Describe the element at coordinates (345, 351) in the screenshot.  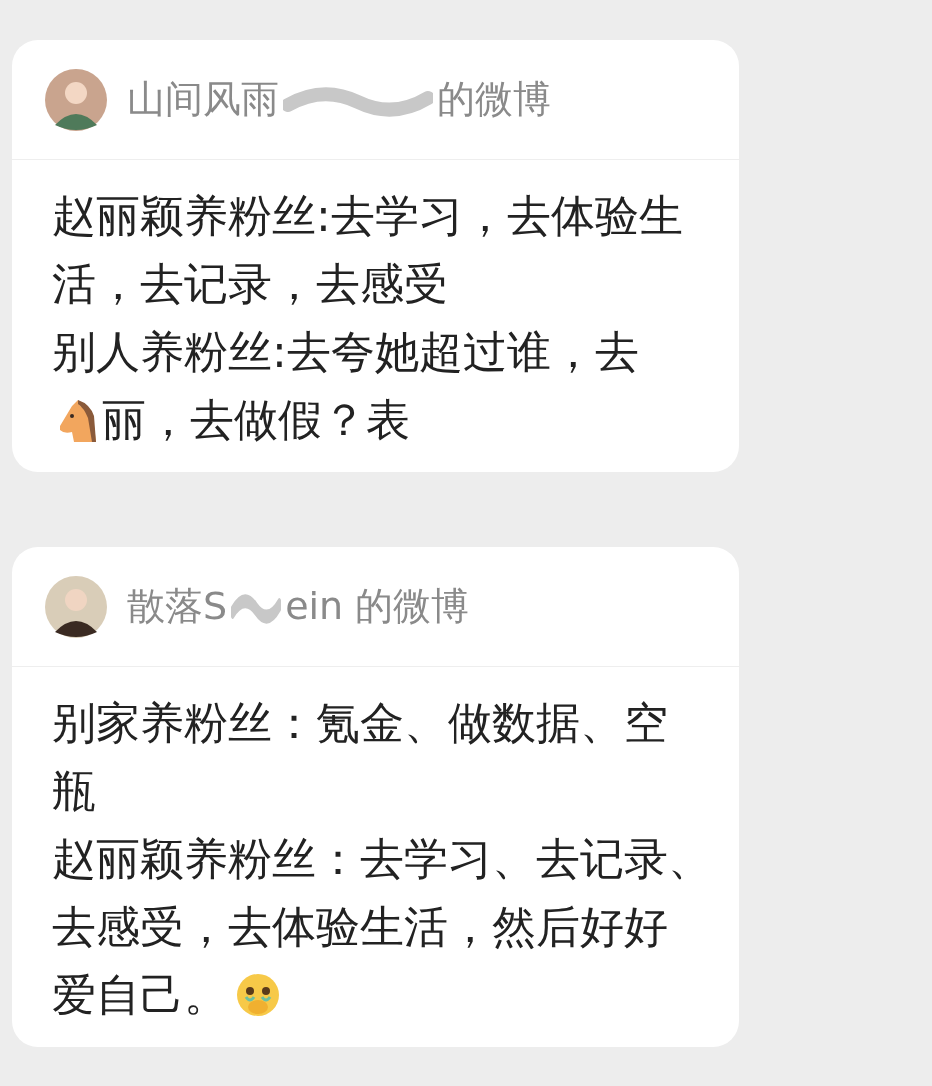
I see `post-text: 别人养粉丝:去夸她超过谁，去` at that location.